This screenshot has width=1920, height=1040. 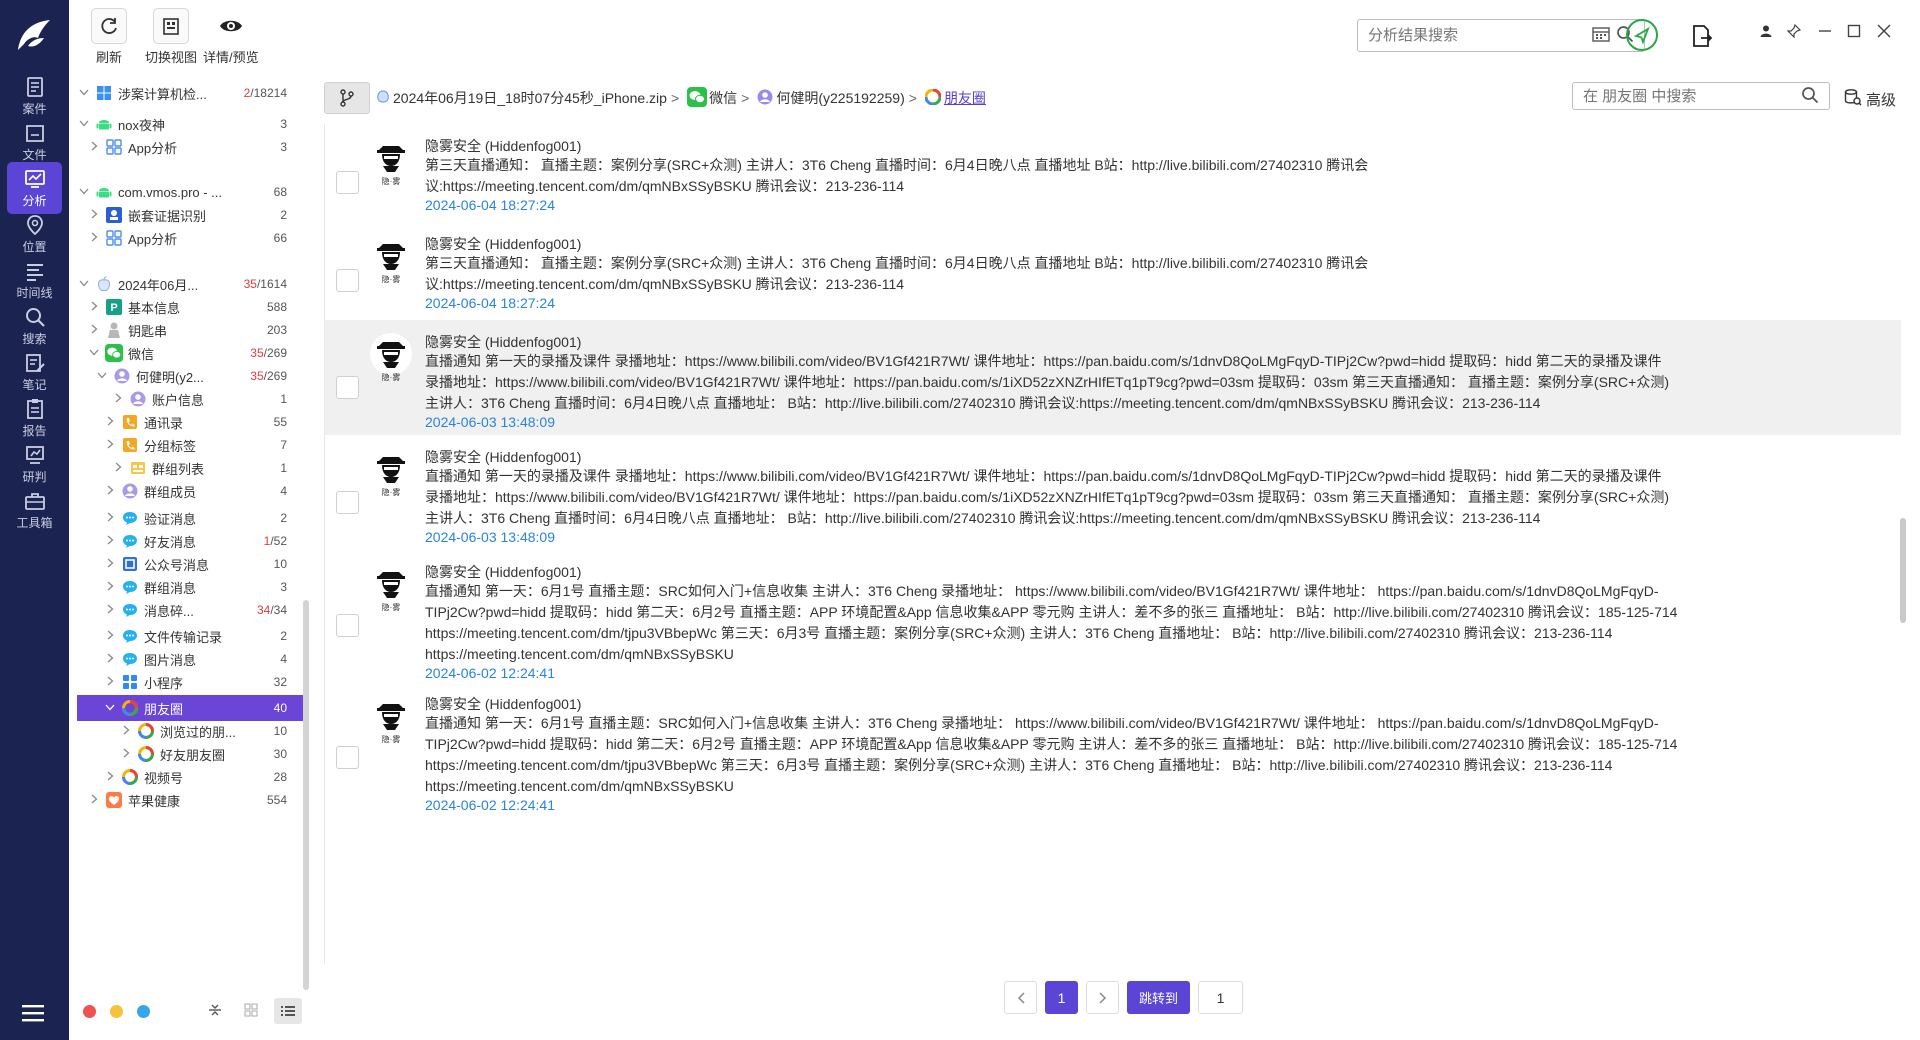 I want to click on switch-view-button: 切换视图, so click(x=171, y=37).